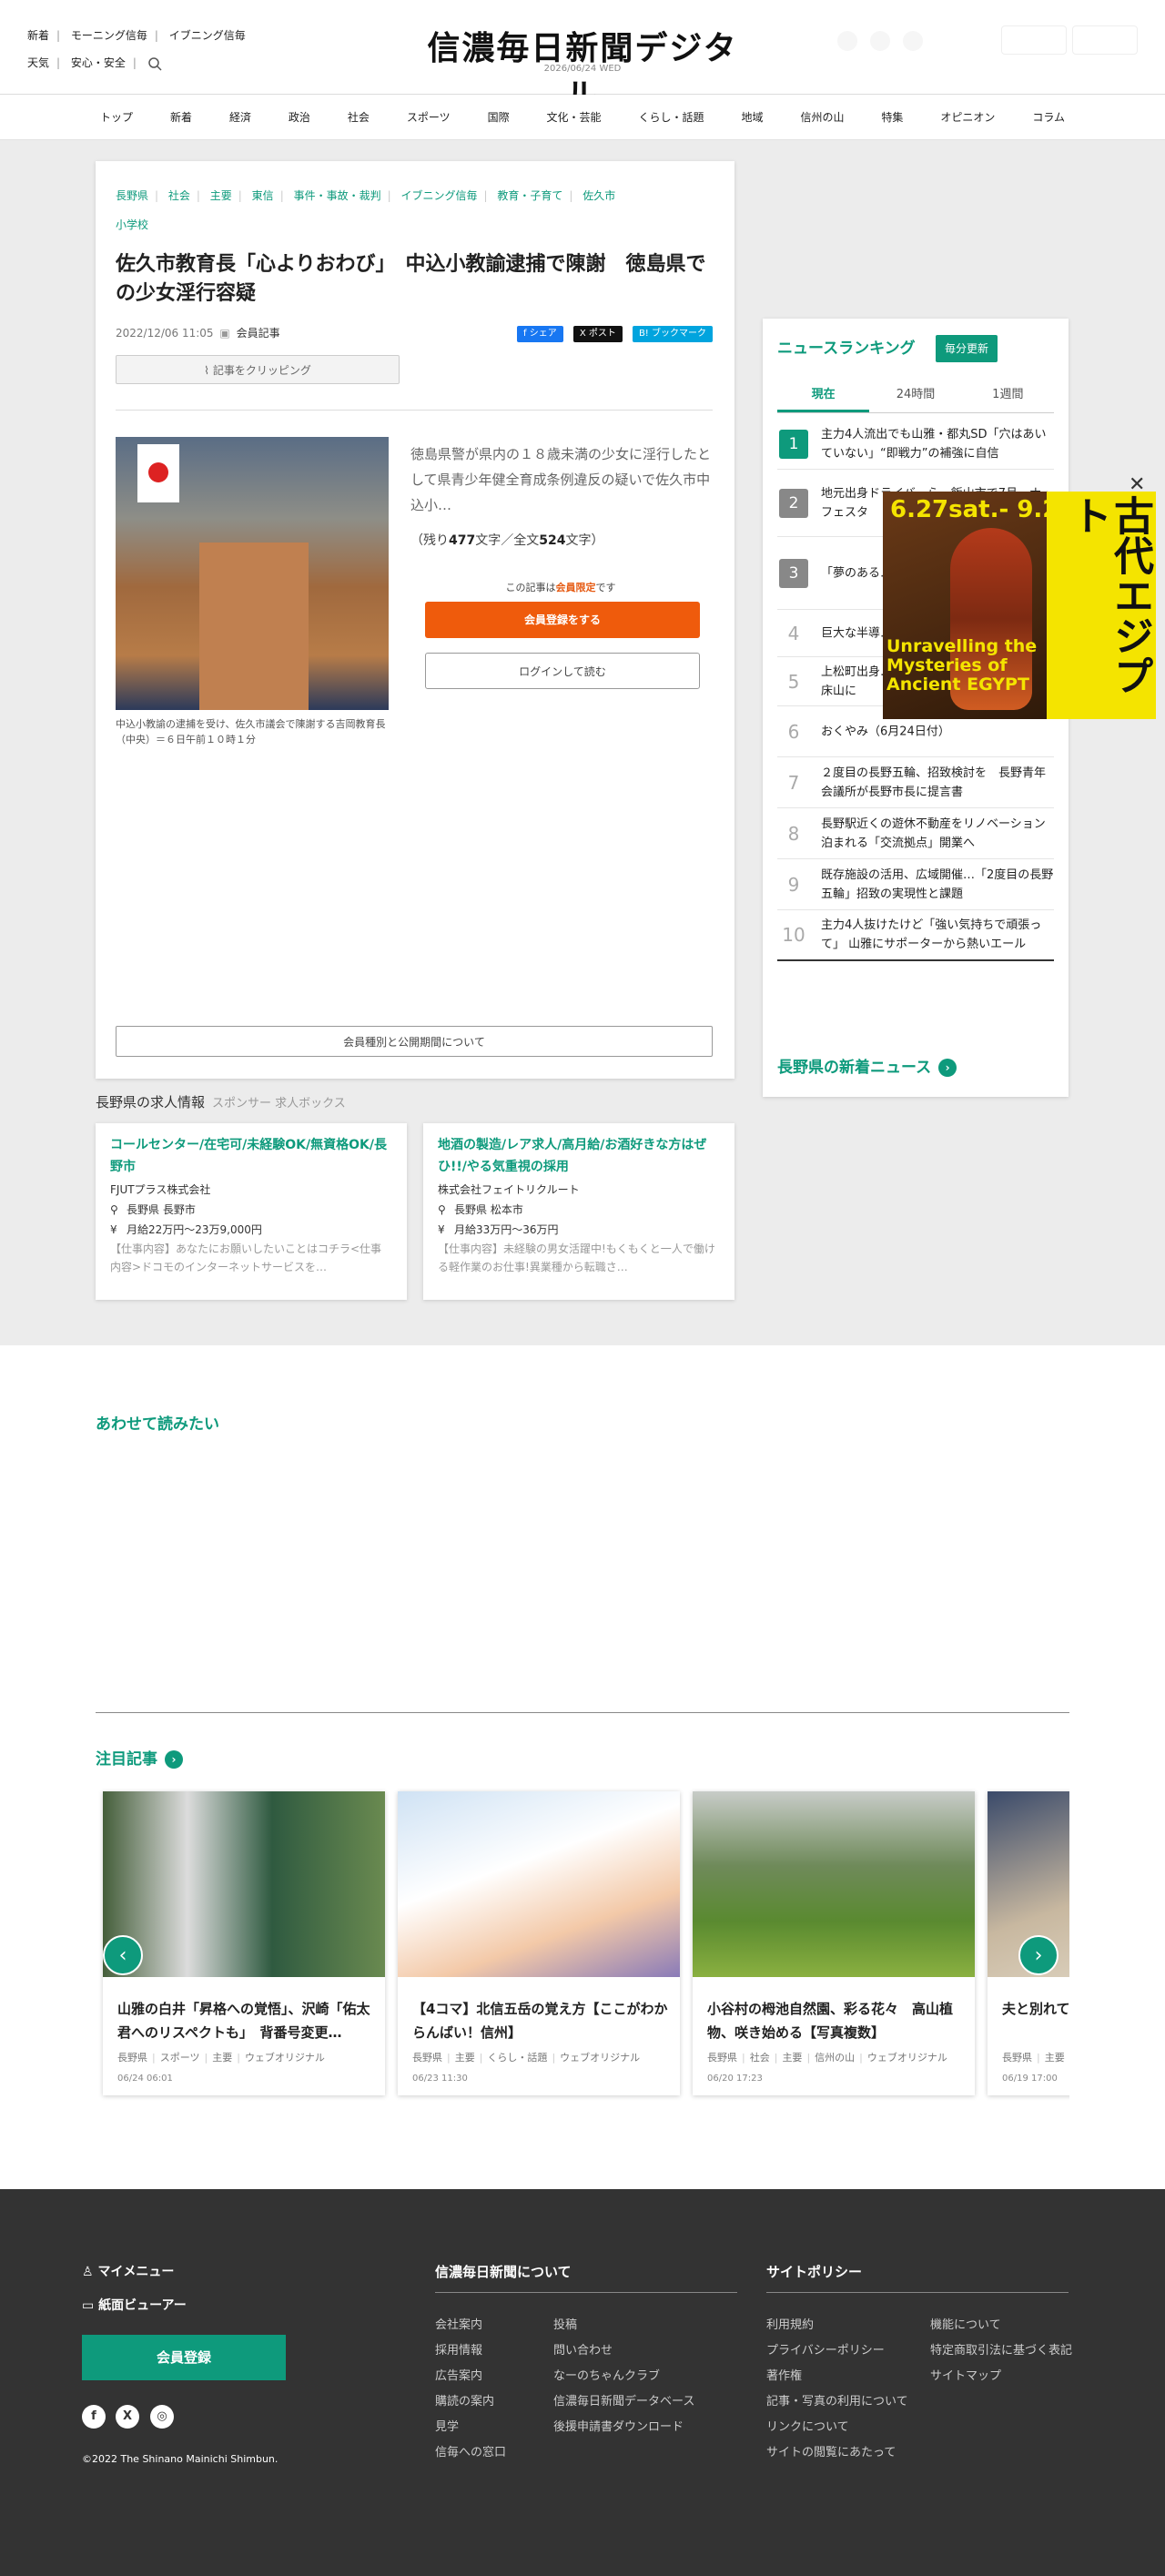 This screenshot has width=1165, height=2576. I want to click on rank-title: 主力4人流出でも山雅・都丸SD「穴はあいていない」“即戦力”の補強に自信, so click(938, 444).